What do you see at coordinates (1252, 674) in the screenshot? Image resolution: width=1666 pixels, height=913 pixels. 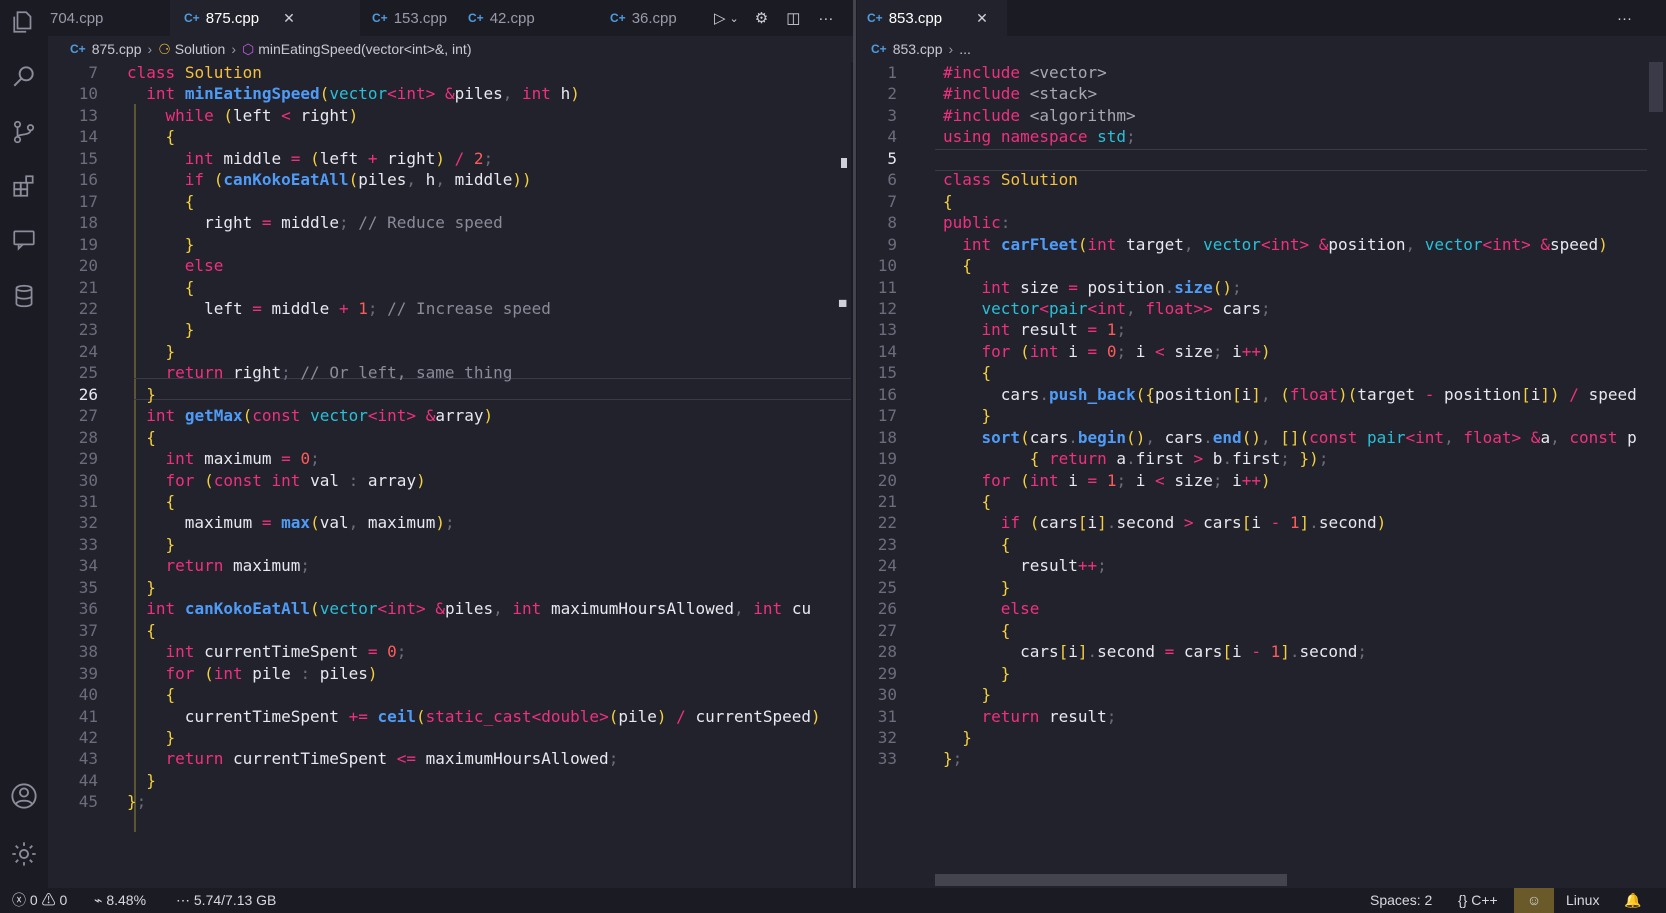 I see `code-line: 29 }` at bounding box center [1252, 674].